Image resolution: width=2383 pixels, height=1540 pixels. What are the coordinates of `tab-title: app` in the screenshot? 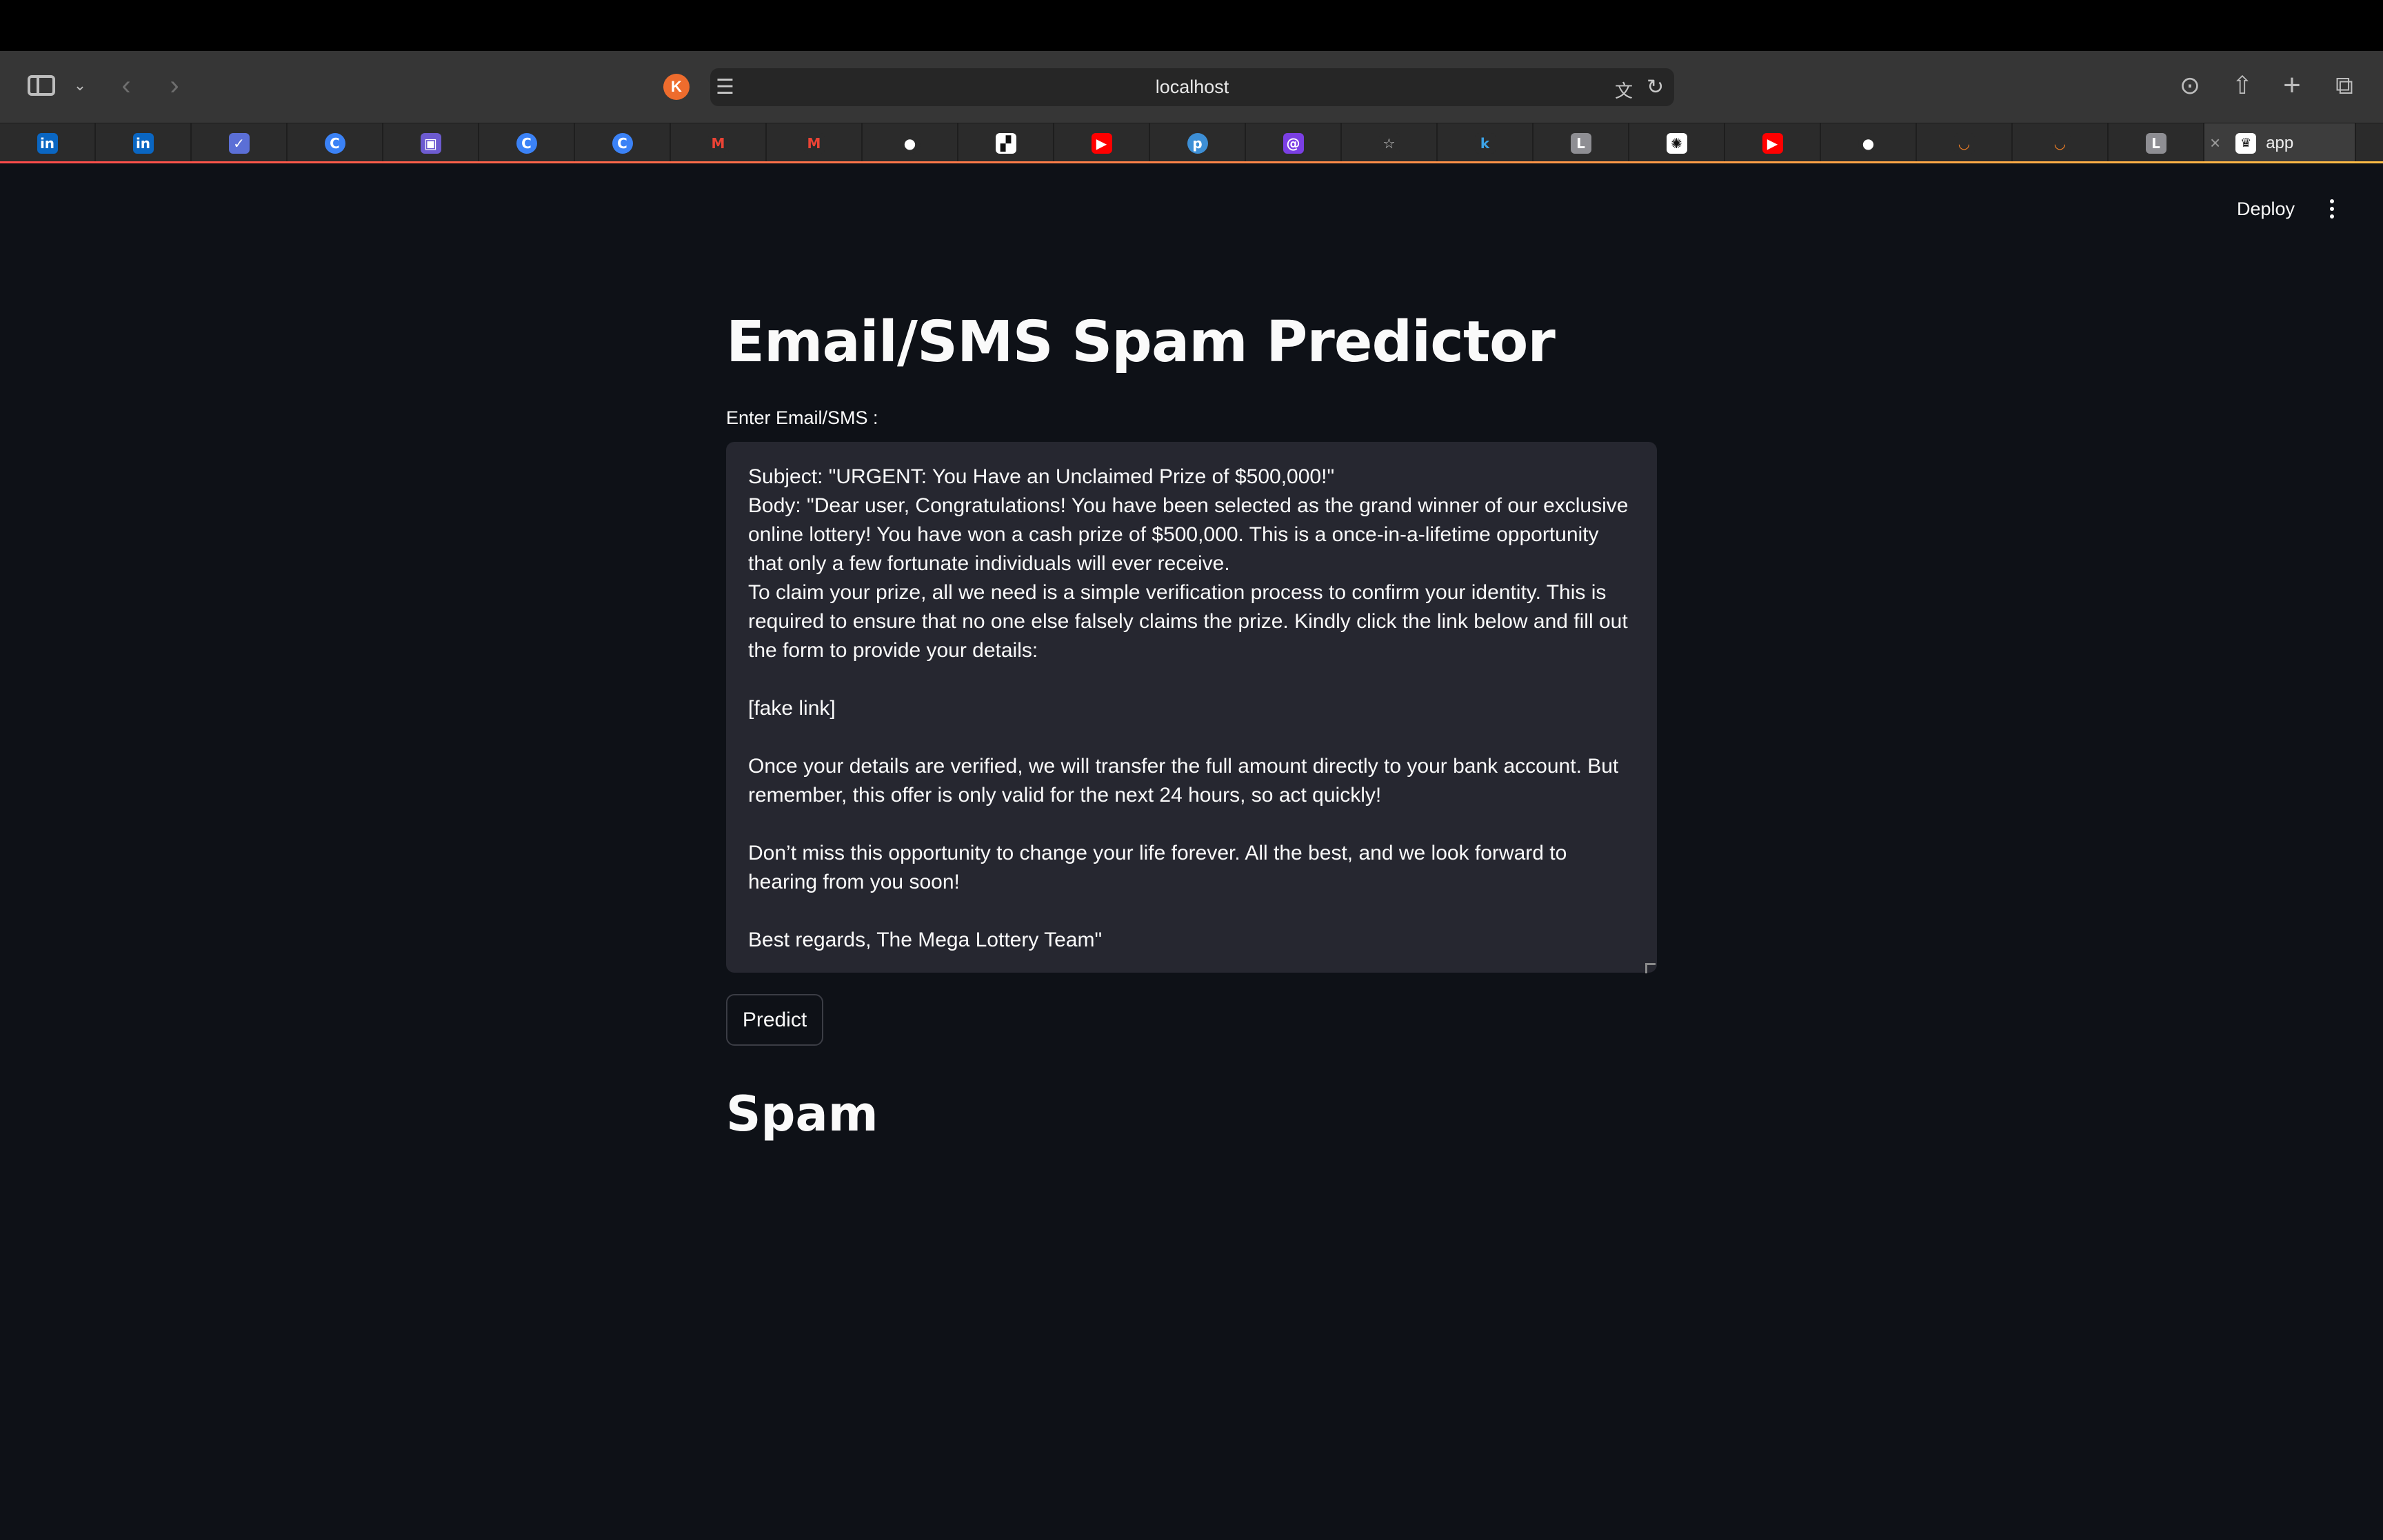 It's located at (2280, 143).